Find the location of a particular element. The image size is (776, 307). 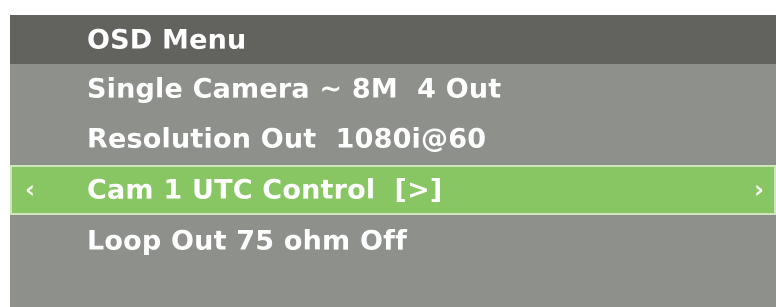

chevron-left-icon: ‹ is located at coordinates (30, 189).